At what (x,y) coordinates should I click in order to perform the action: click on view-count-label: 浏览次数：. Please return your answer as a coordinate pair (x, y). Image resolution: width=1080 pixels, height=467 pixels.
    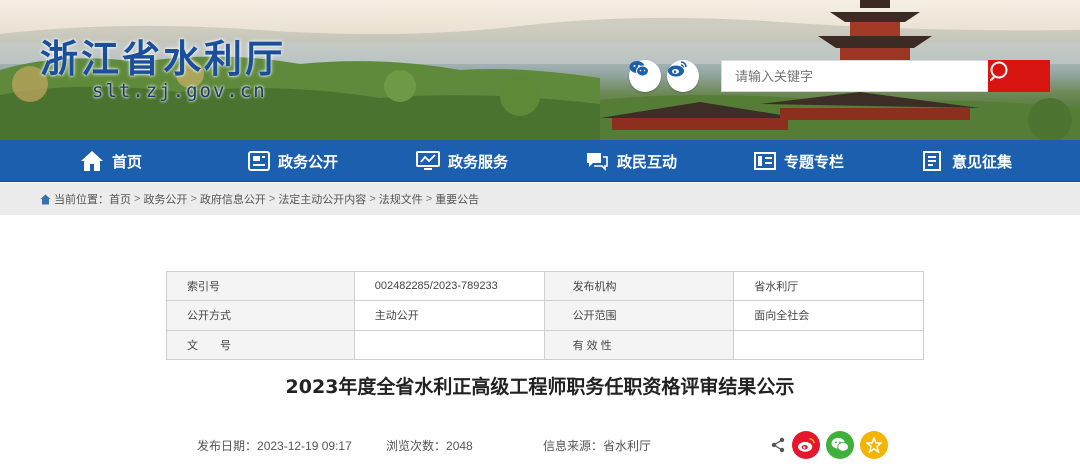
    Looking at the image, I should click on (416, 446).